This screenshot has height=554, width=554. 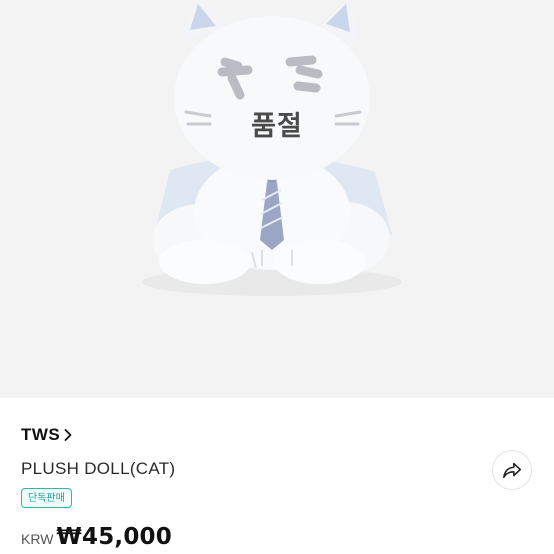 What do you see at coordinates (68, 435) in the screenshot?
I see `chevron-right-icon` at bounding box center [68, 435].